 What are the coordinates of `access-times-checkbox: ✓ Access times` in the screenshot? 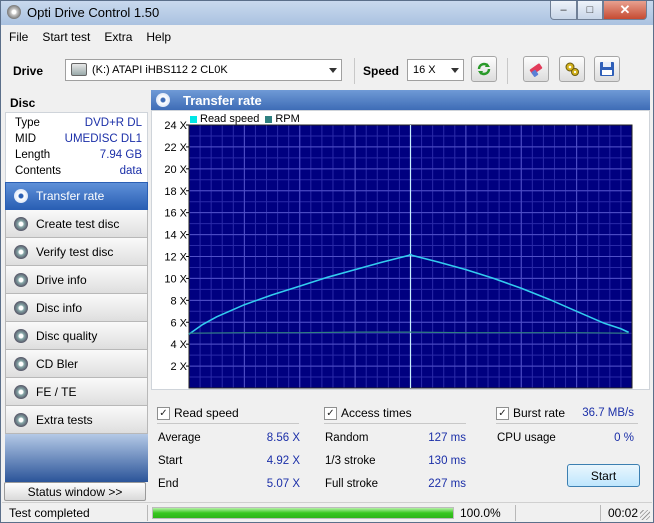 It's located at (368, 413).